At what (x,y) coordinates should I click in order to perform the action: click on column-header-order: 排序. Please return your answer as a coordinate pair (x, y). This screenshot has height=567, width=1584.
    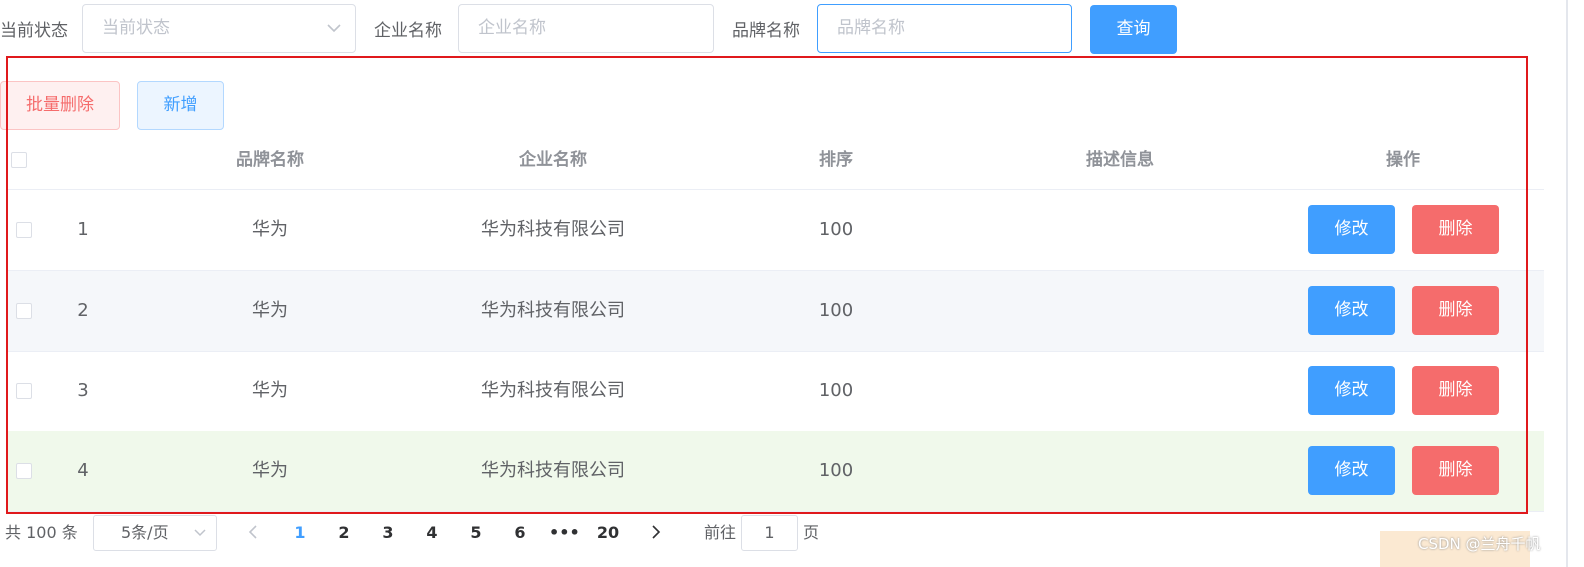
    Looking at the image, I should click on (836, 160).